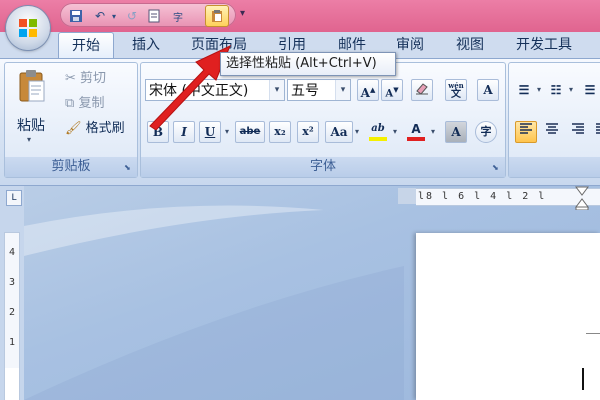  Describe the element at coordinates (554, 167) in the screenshot. I see `paragraph-group-label` at that location.